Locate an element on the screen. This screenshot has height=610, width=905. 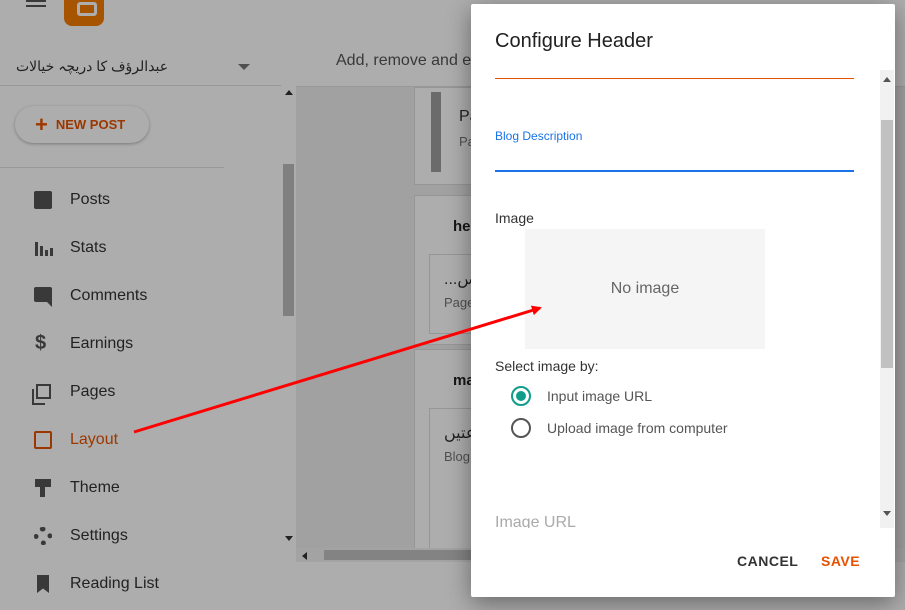
cancel-button: CANCEL is located at coordinates (767, 561).